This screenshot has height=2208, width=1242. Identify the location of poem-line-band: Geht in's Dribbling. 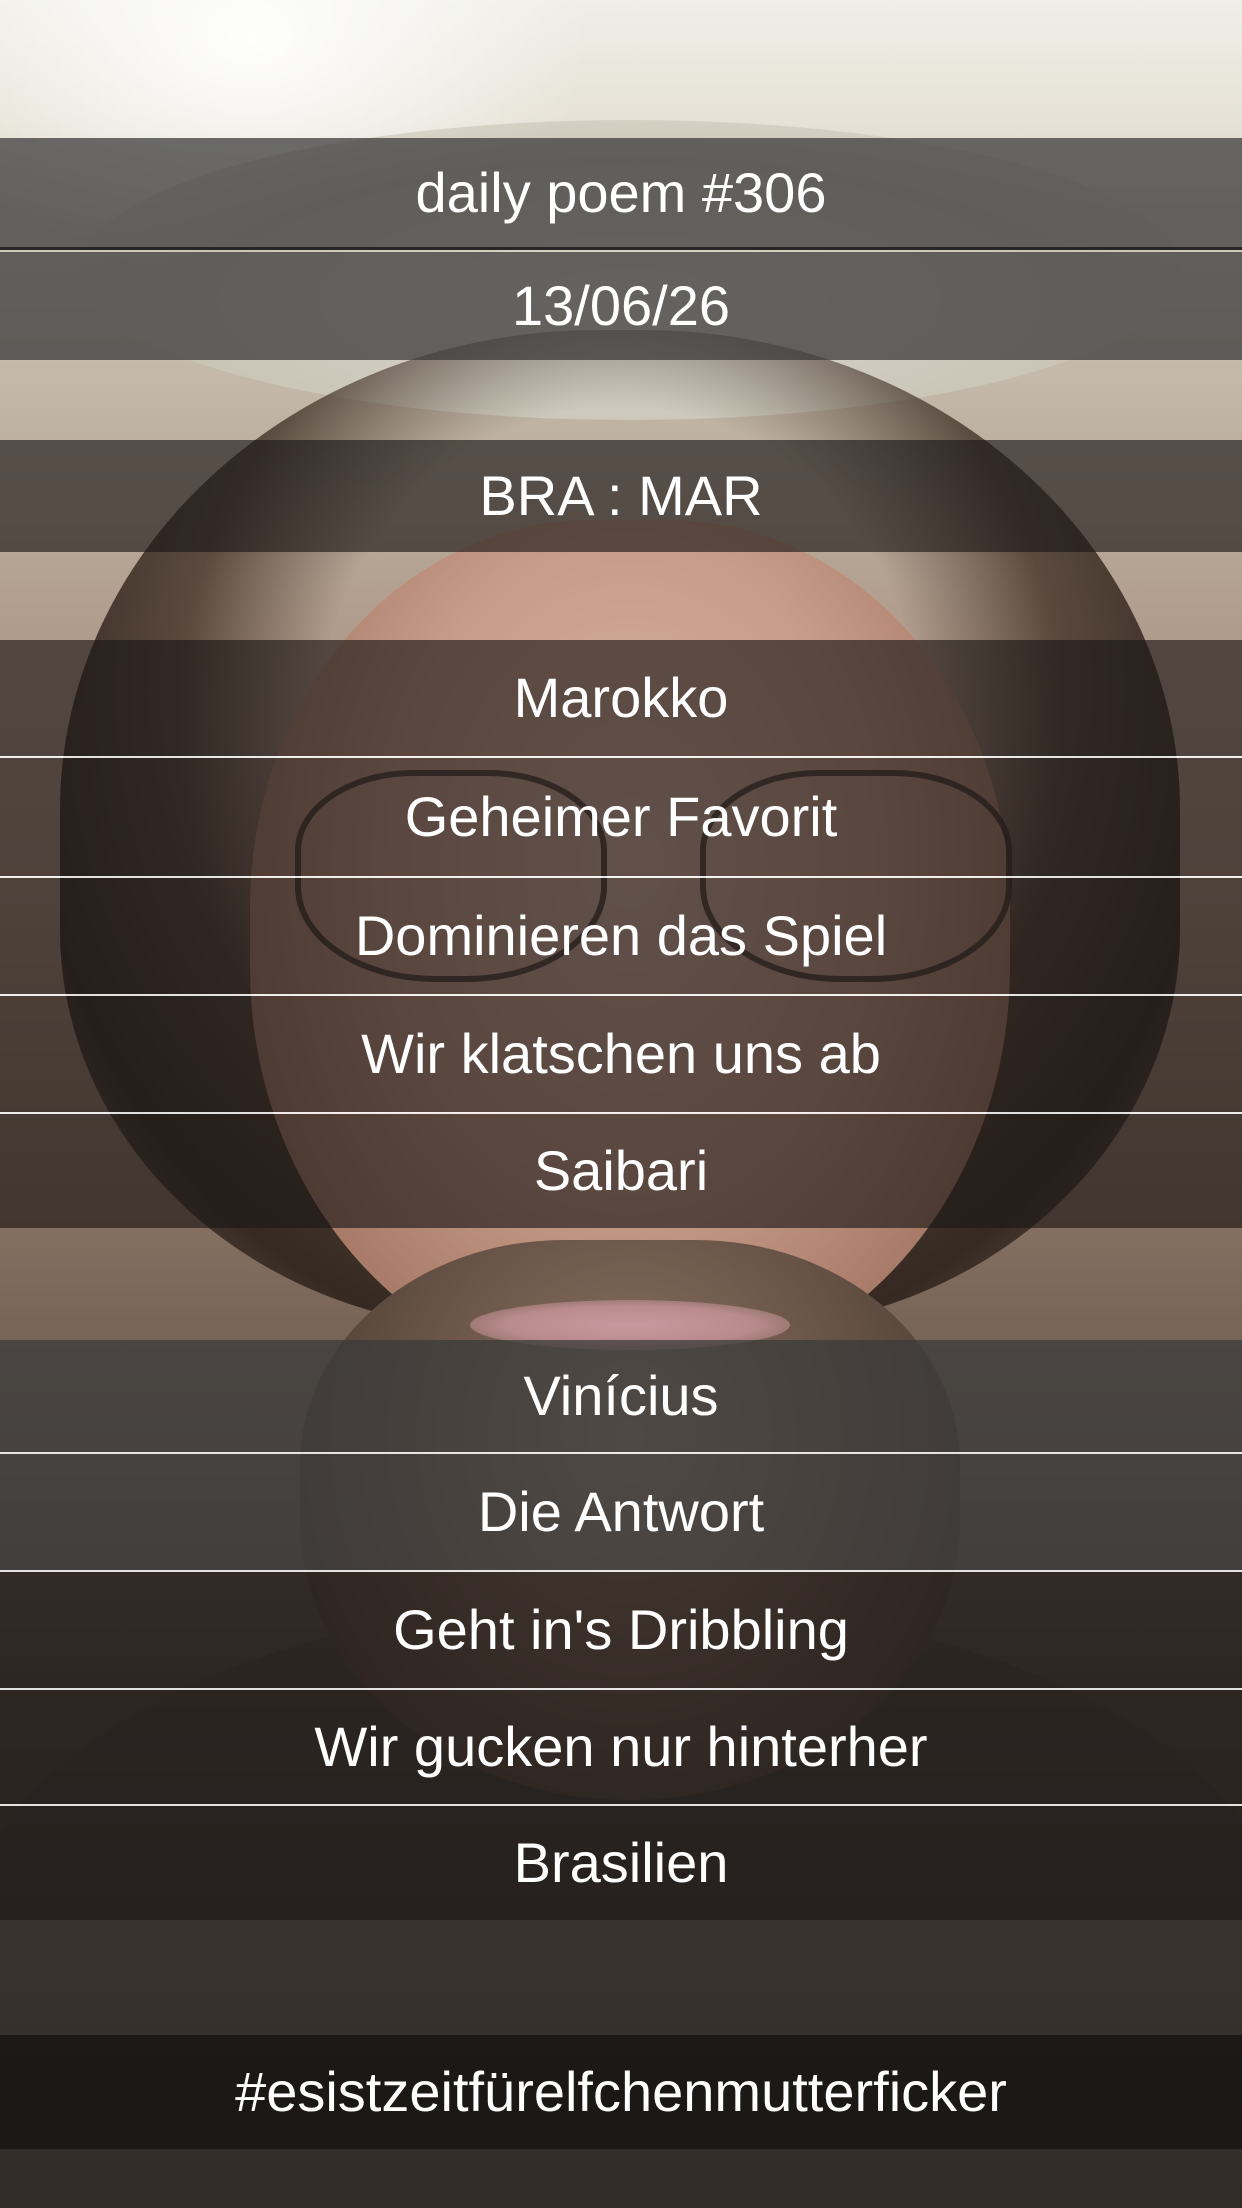
(621, 1630).